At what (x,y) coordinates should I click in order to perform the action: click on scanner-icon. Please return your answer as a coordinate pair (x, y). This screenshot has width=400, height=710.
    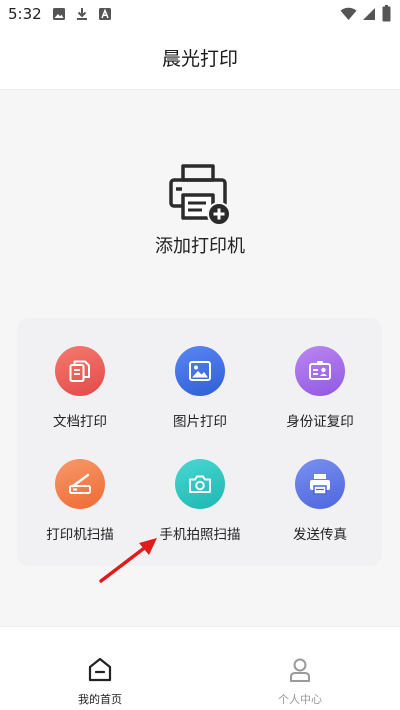
    Looking at the image, I should click on (80, 483).